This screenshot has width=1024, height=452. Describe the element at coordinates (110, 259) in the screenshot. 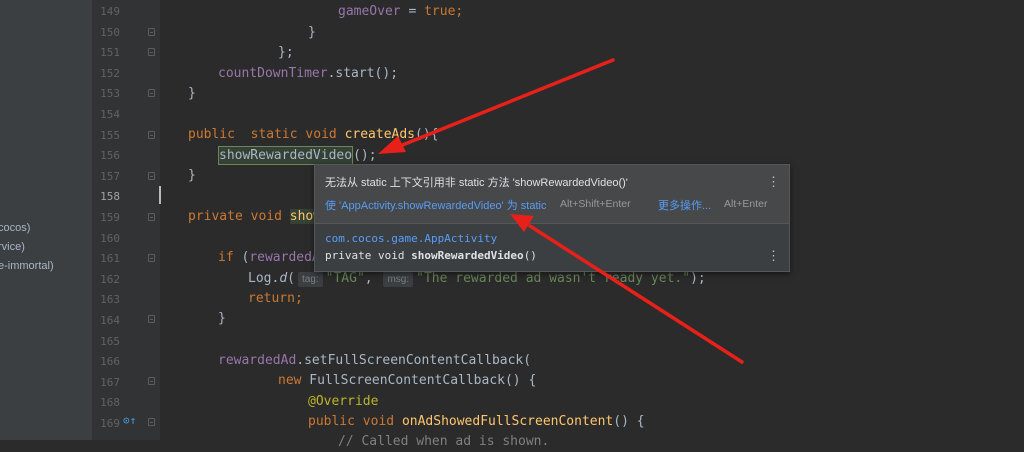

I see `line-number: 161` at that location.